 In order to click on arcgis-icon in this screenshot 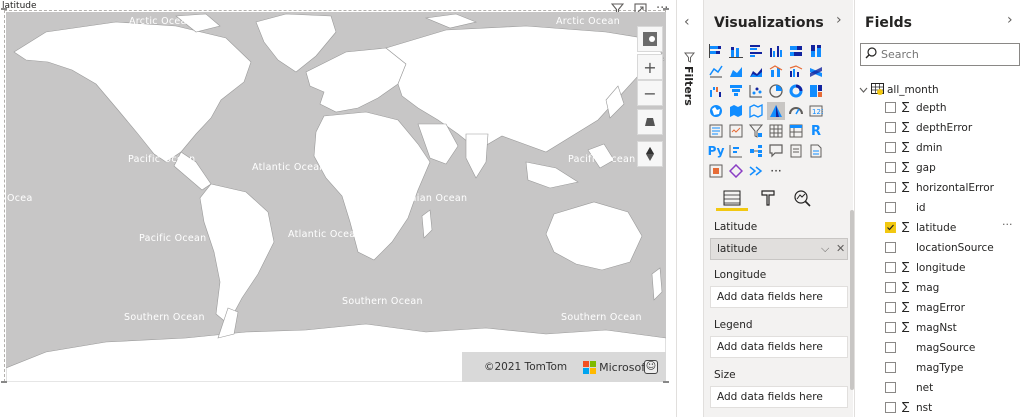, I will do `click(756, 171)`.